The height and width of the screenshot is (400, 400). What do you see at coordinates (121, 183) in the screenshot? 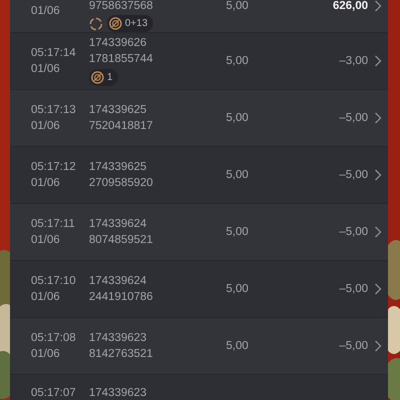
I see `round-id: 2709585920` at bounding box center [121, 183].